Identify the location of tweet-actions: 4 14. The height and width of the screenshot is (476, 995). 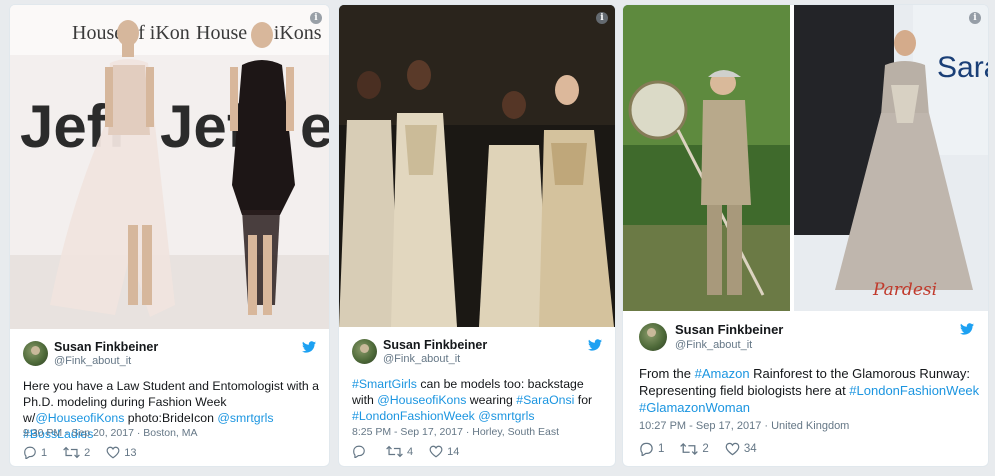
(413, 451).